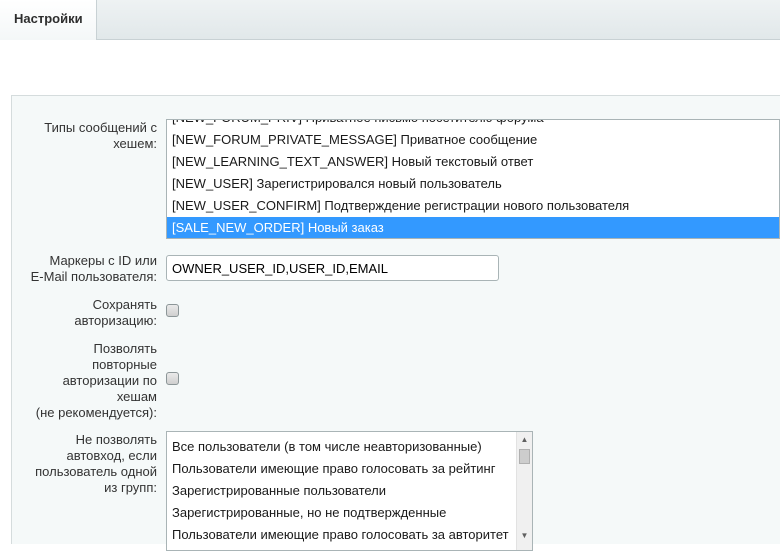  I want to click on allow-repeat-checkbox, so click(172, 378).